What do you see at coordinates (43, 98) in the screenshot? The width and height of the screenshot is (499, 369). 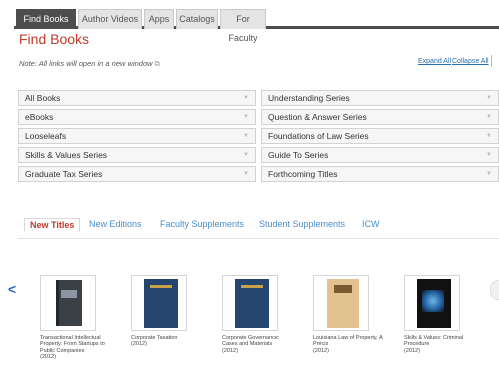 I see `category-label: All Books` at bounding box center [43, 98].